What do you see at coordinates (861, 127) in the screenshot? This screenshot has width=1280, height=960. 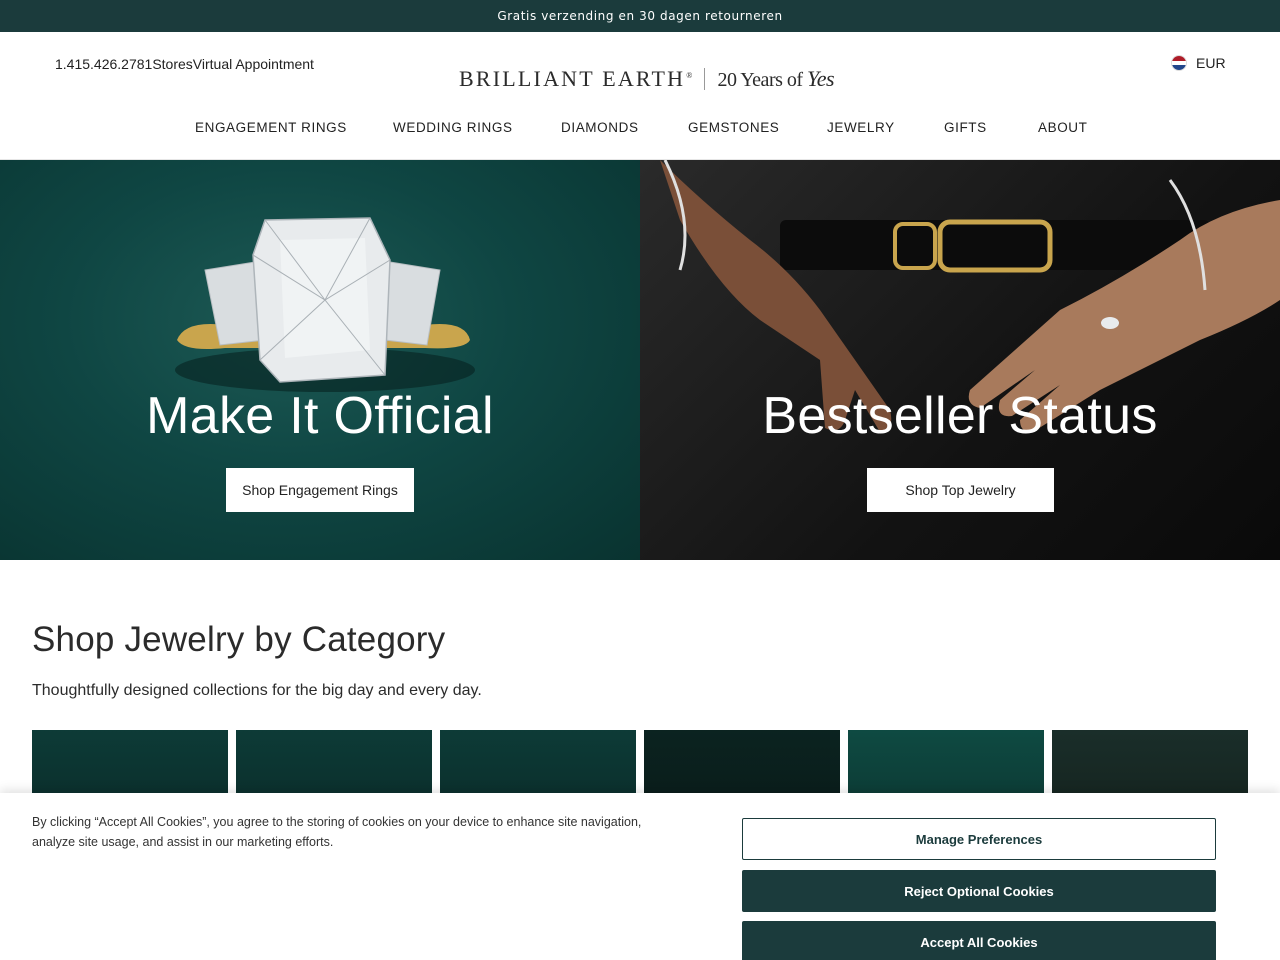 I see `nav-jewelry: JEWELRY` at bounding box center [861, 127].